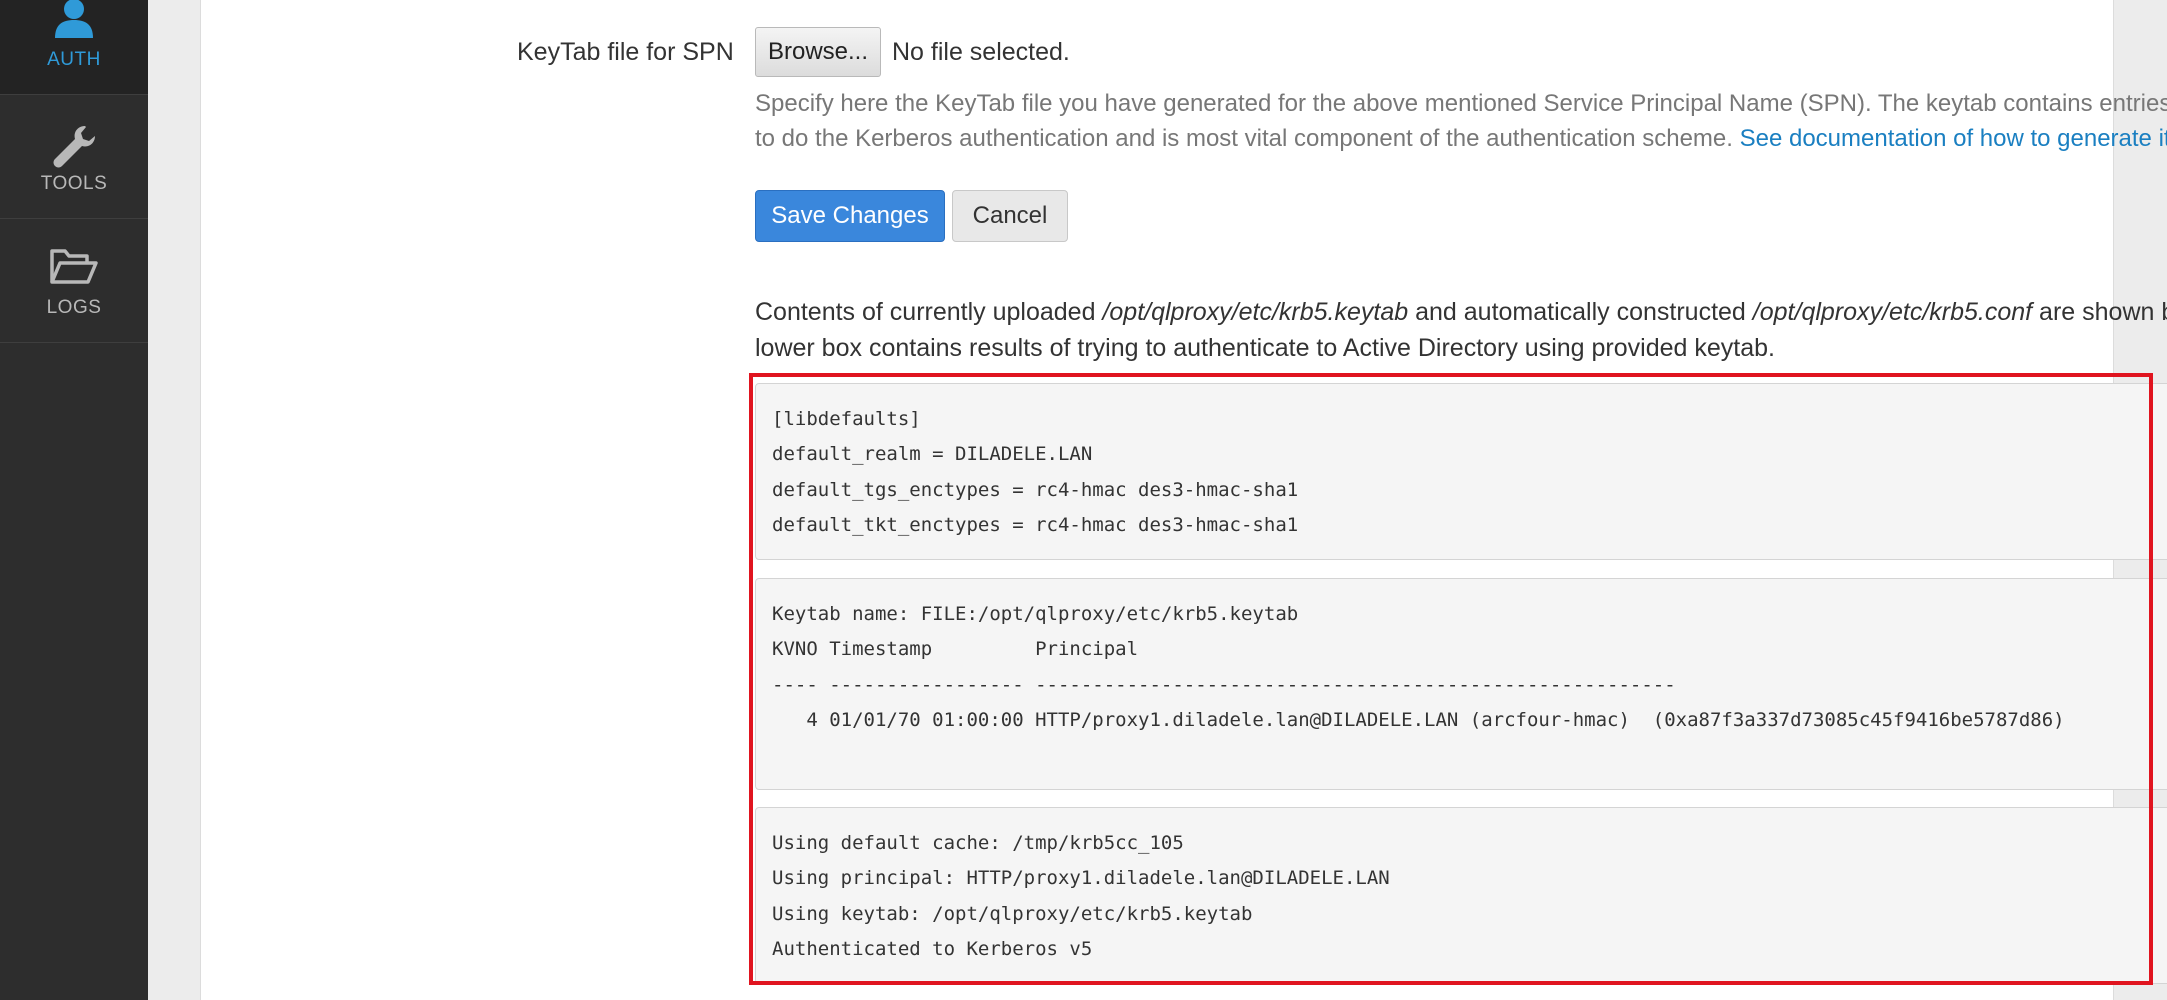 The height and width of the screenshot is (1000, 2167). I want to click on sidebar-item-label: AUTH, so click(74, 59).